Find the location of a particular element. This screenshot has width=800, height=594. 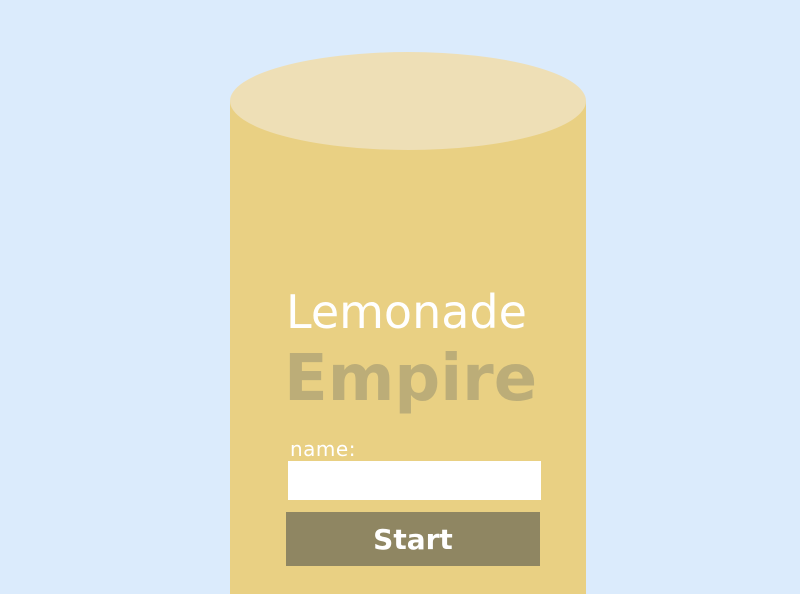

name-label: name: is located at coordinates (323, 449).